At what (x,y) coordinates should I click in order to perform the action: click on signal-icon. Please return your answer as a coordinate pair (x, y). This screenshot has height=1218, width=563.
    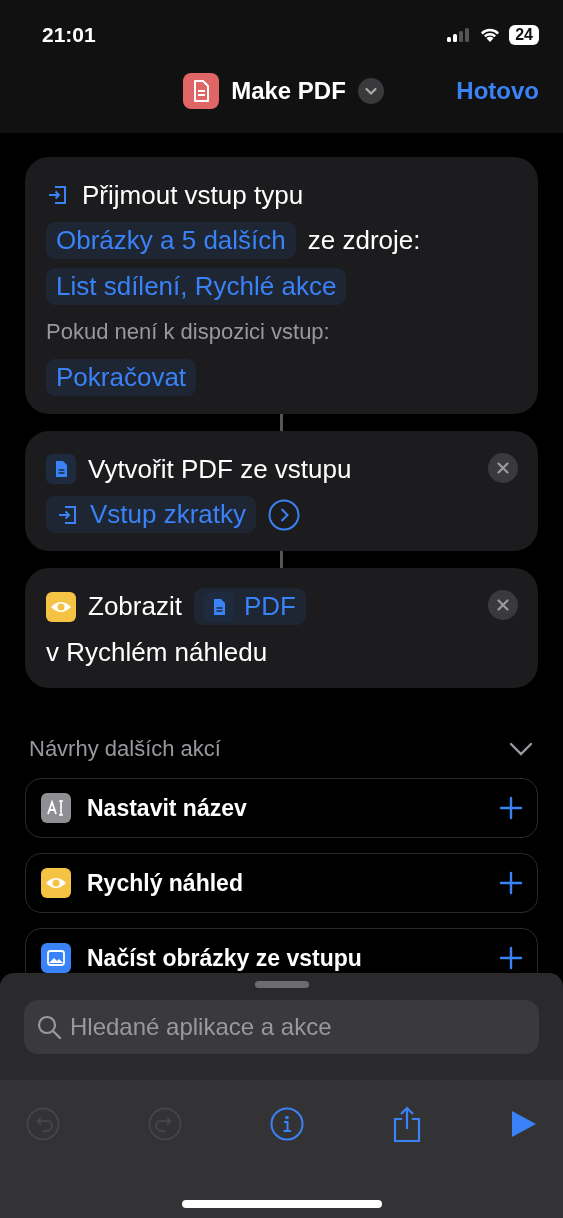
    Looking at the image, I should click on (459, 35).